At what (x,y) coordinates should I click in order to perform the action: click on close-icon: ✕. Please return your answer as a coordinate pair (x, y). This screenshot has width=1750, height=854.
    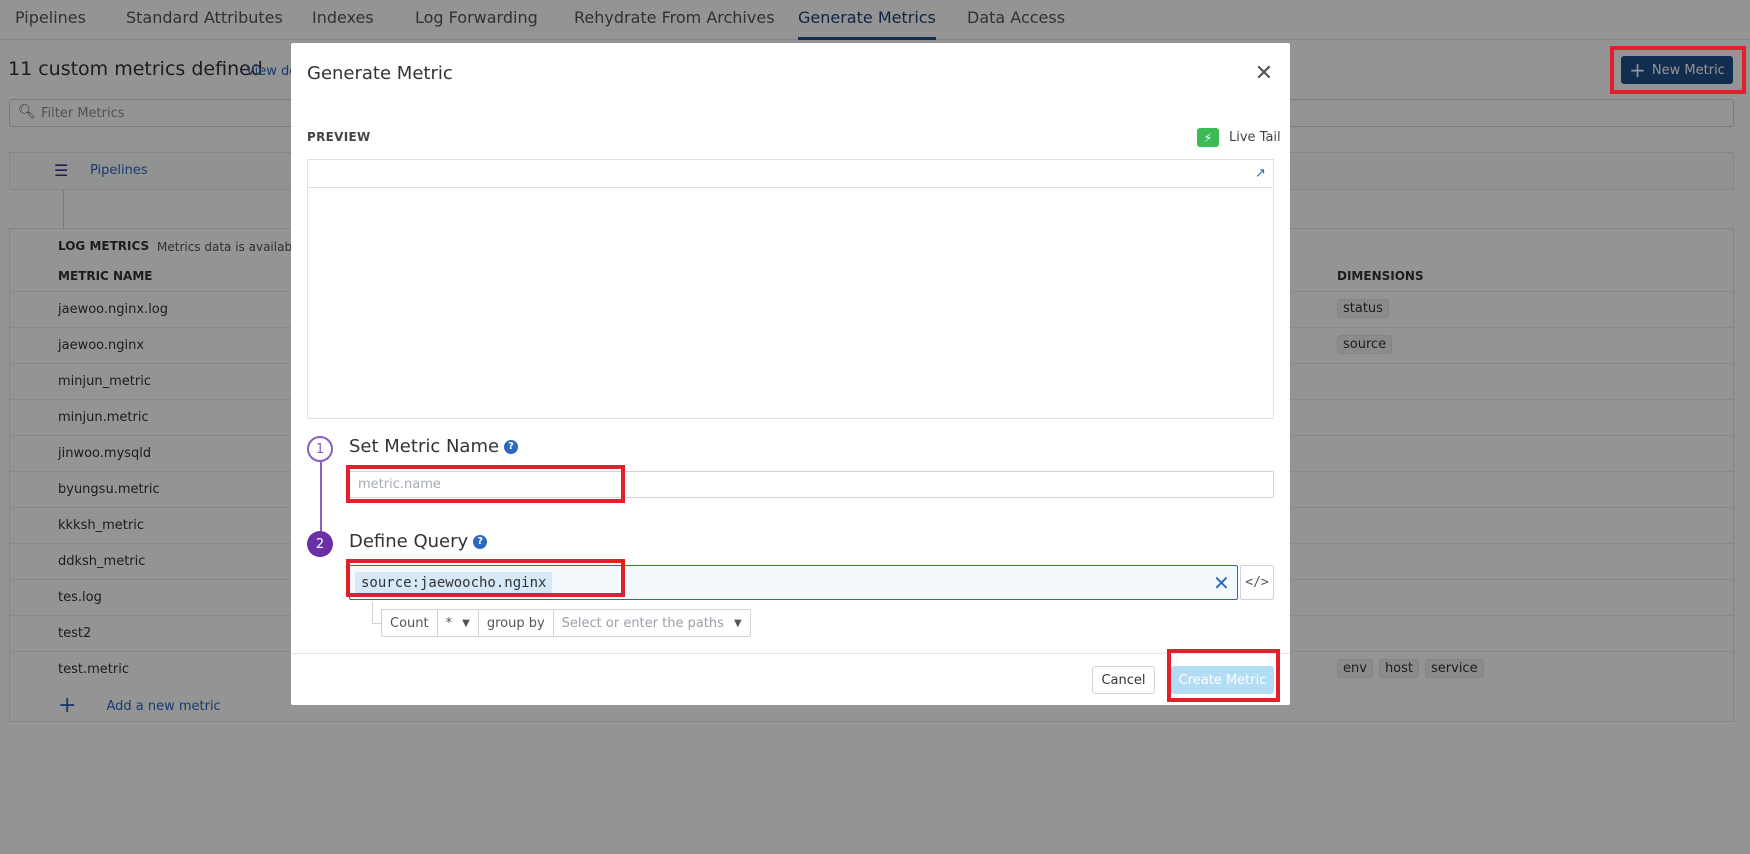
    Looking at the image, I should click on (1264, 74).